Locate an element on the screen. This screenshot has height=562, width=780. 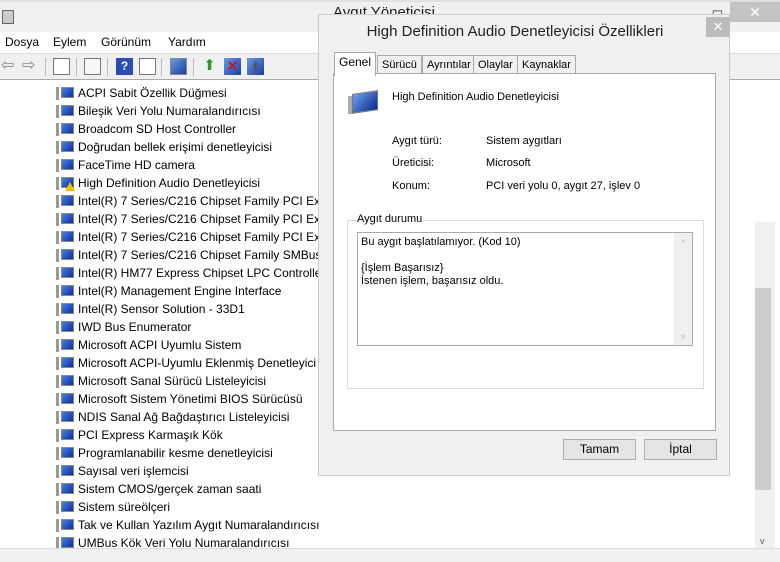
device-list-item: ACPI Sabit Özellik Düğmesi is located at coordinates (141, 93).